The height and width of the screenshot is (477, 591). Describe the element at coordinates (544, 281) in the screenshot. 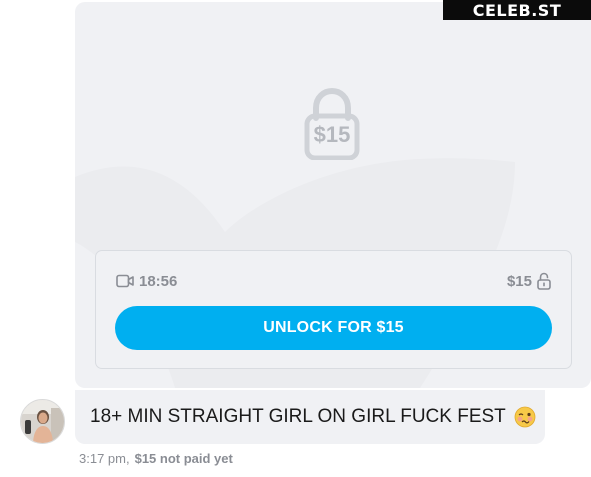

I see `lock-open-icon` at that location.